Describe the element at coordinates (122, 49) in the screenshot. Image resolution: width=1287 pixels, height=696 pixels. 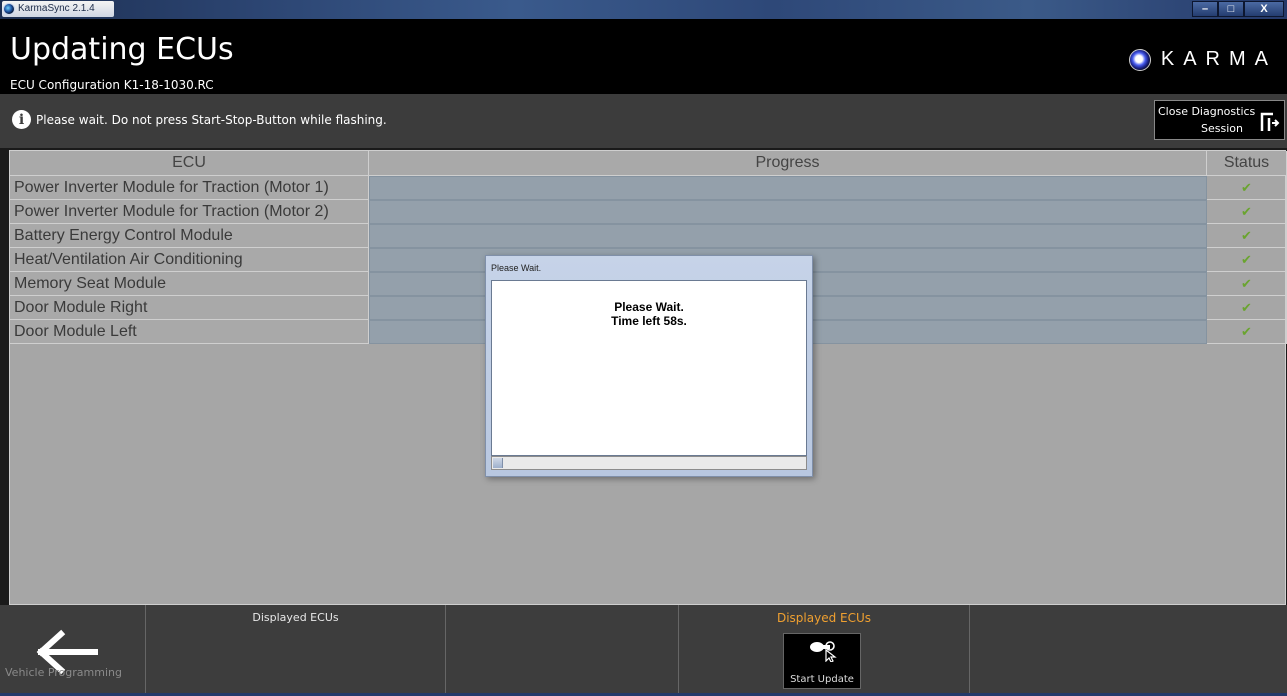
I see `page-title: Updating ECUs` at that location.